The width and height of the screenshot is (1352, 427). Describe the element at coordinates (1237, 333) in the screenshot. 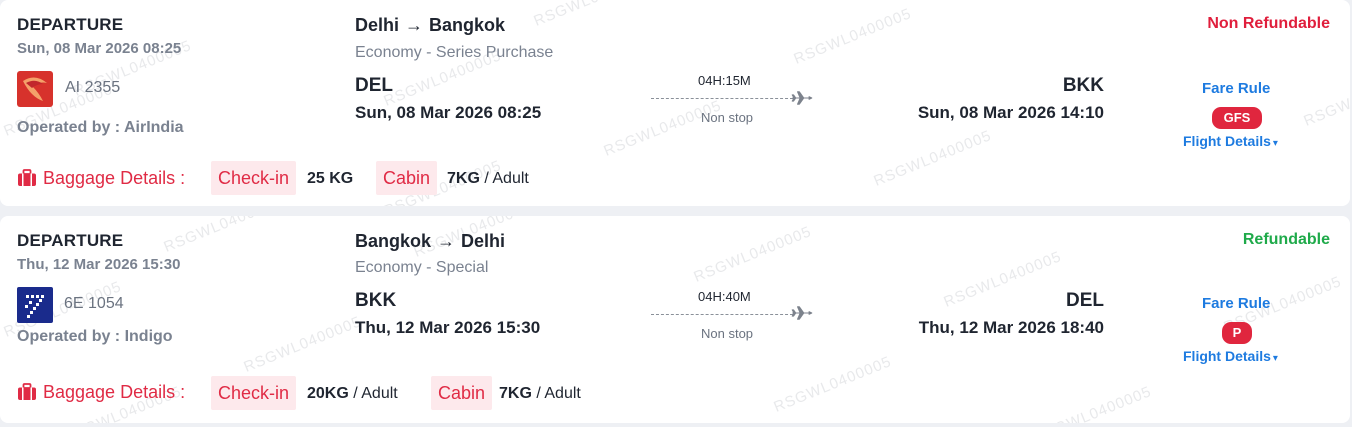

I see `fare-type-badge: P` at that location.